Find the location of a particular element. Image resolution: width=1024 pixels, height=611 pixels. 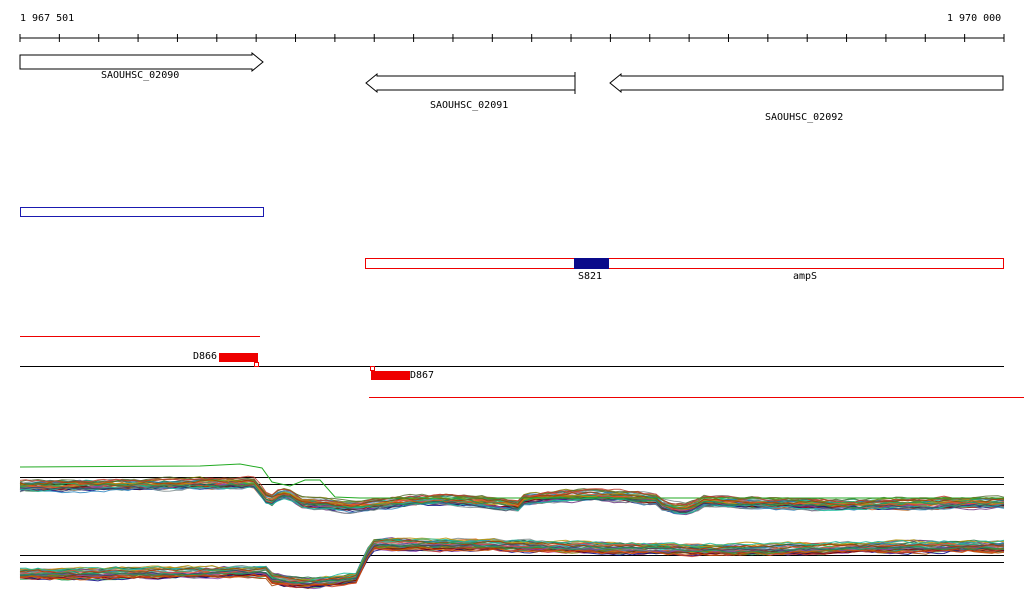

gene-label-saouhsc-02091: SAOUHSC_02091 is located at coordinates (469, 106).